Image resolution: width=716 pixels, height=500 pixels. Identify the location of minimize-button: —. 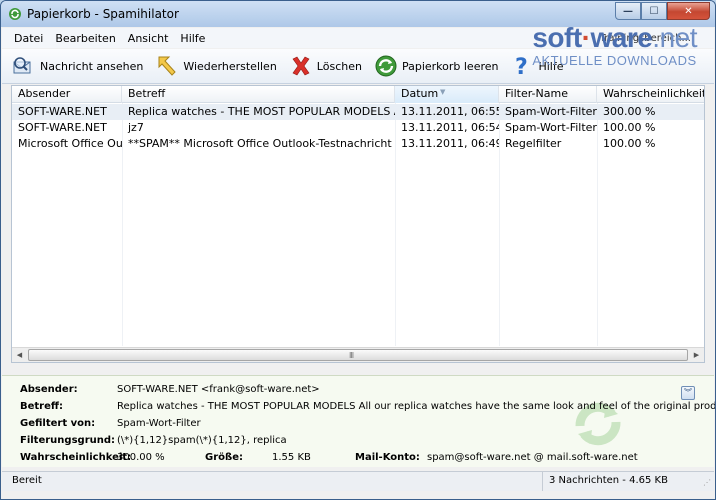
(628, 11).